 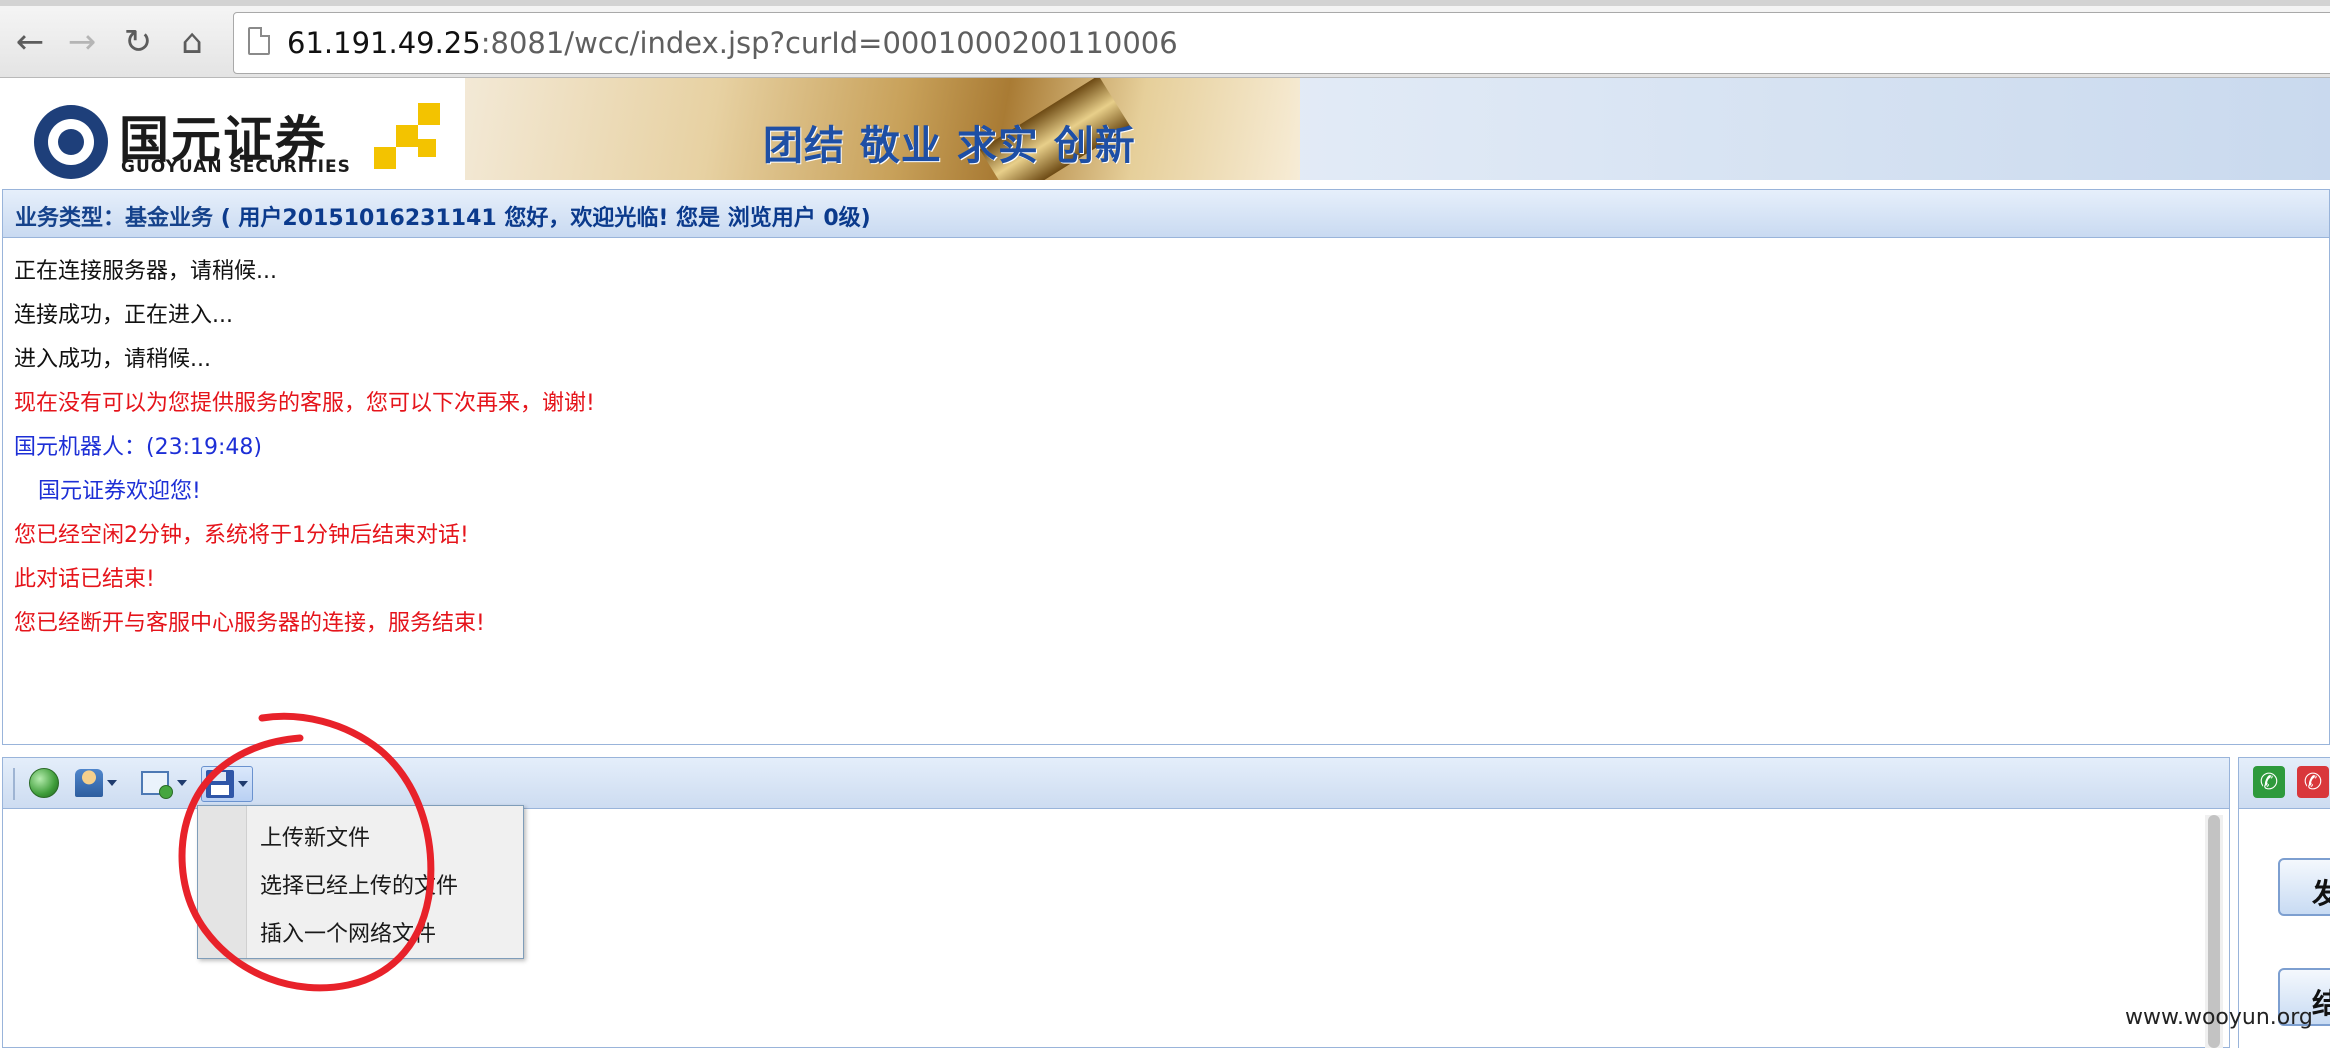 I want to click on menu-item-select-uploaded-file: 选择已经上传的文件, so click(x=359, y=884).